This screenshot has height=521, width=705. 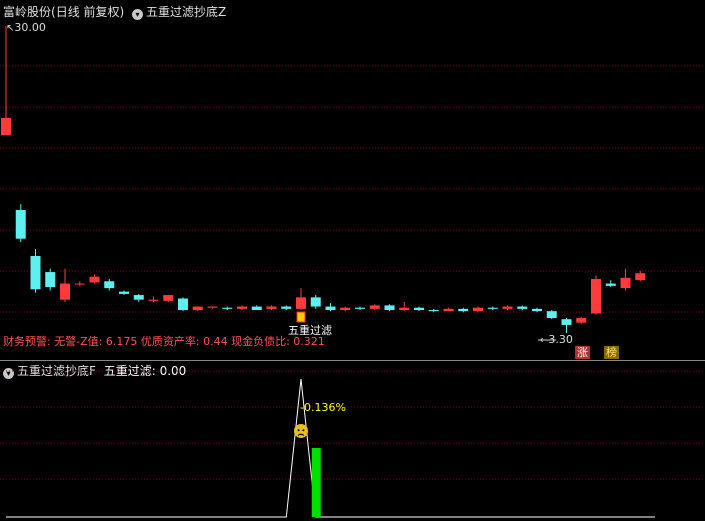 I want to click on signal-marker, so click(x=301, y=317).